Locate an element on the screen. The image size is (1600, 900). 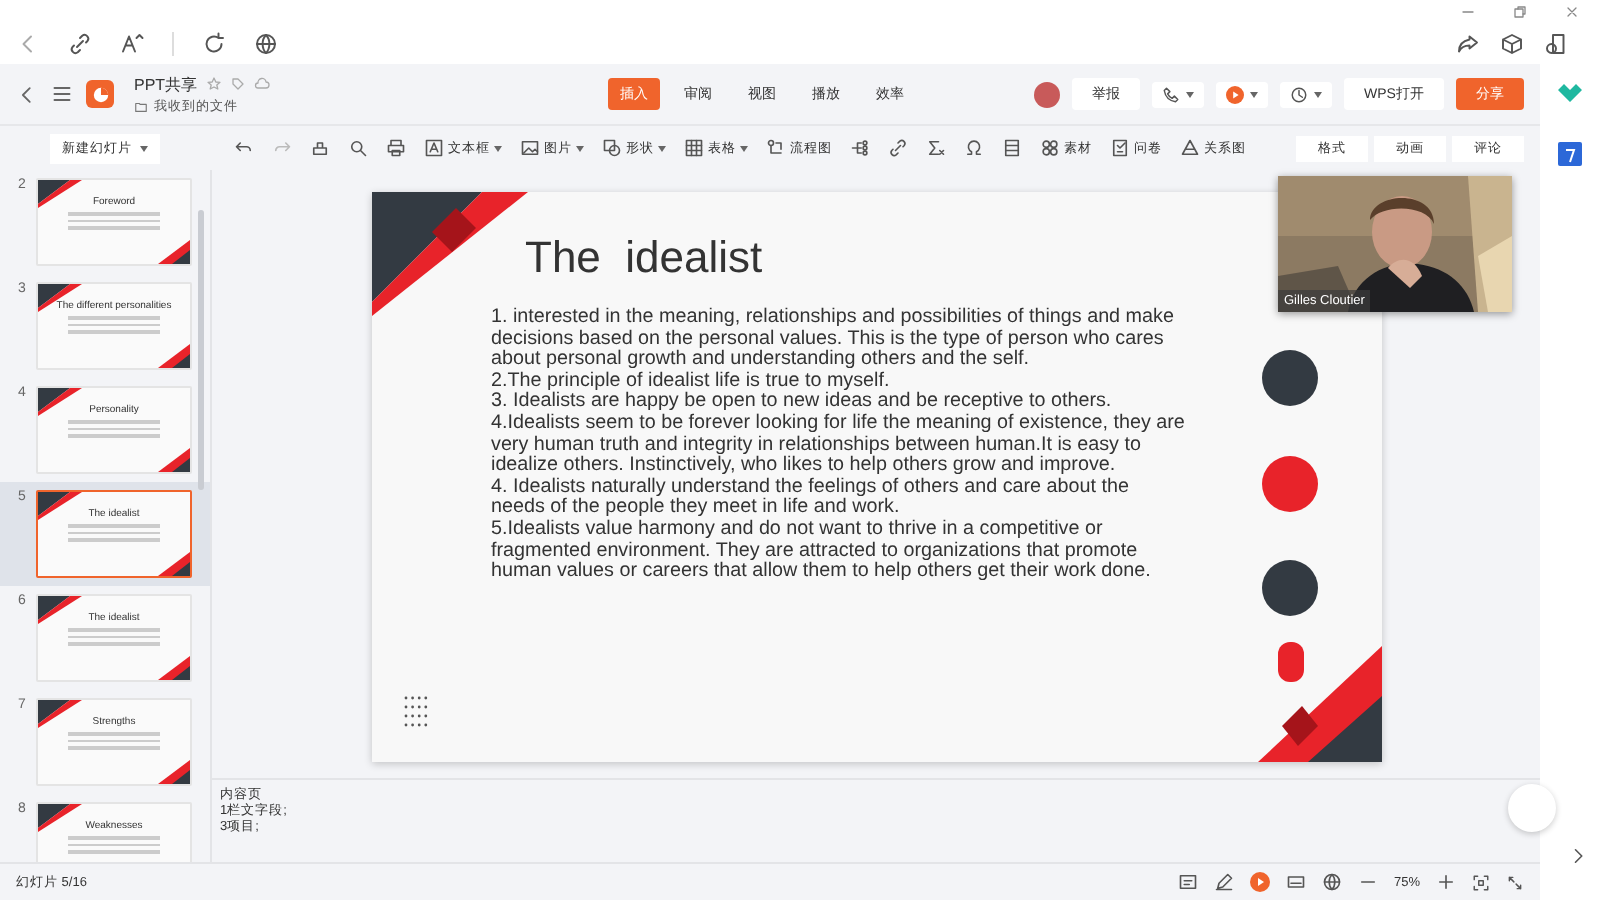
questionnaire-icon is located at coordinates (1120, 148).